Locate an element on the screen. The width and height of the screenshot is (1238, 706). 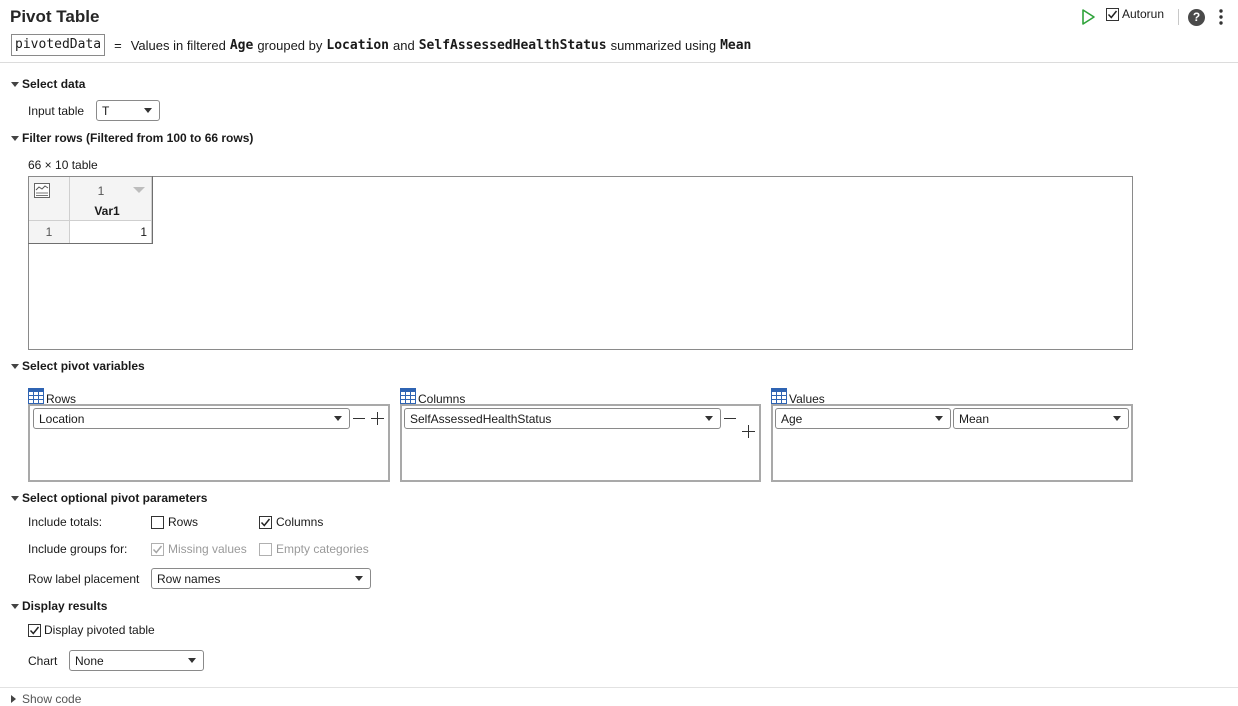
missing-values-checkbox is located at coordinates (157, 549).